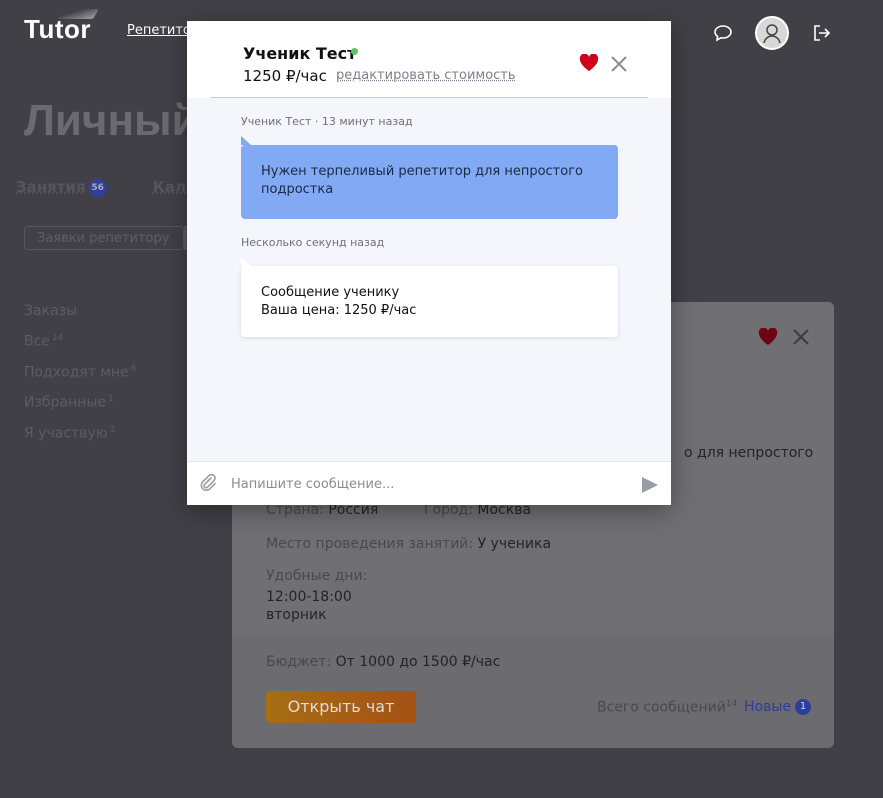 The image size is (883, 798). Describe the element at coordinates (514, 544) in the screenshot. I see `place-value: У ученика` at that location.